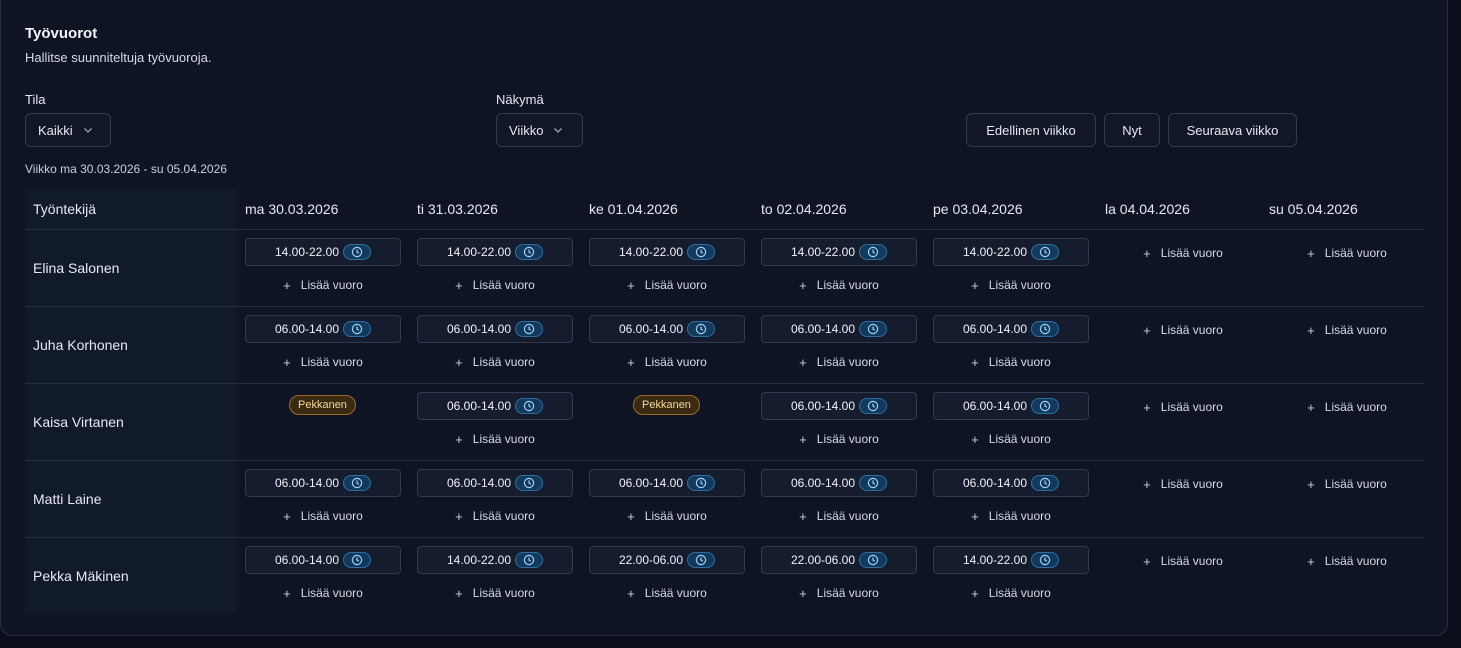 Image resolution: width=1461 pixels, height=648 pixels. What do you see at coordinates (667, 576) in the screenshot?
I see `day-cell: 22.00-06.00 + Lisää vuoro` at bounding box center [667, 576].